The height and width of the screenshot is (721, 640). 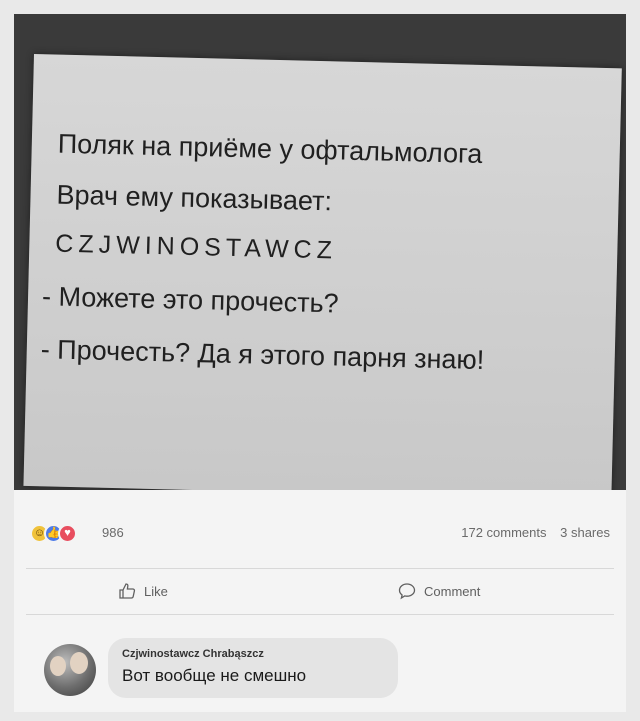 I want to click on reactions-row: ☺ 👍 ♥ 986 172 comments 3 shares, so click(x=320, y=534).